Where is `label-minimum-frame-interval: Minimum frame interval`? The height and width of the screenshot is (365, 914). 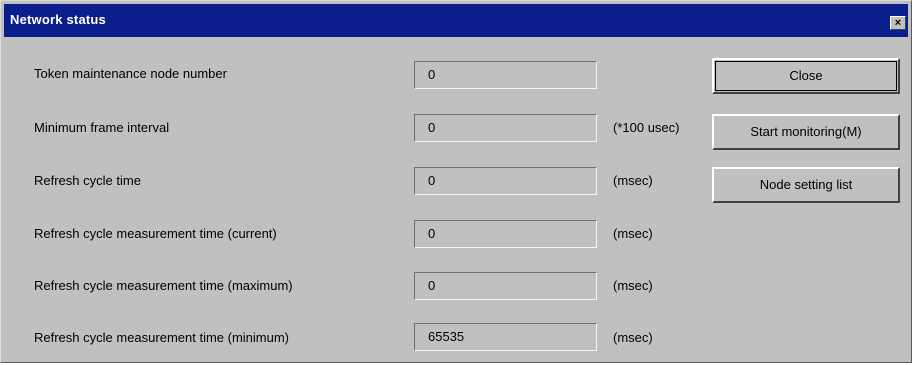
label-minimum-frame-interval: Minimum frame interval is located at coordinates (102, 127).